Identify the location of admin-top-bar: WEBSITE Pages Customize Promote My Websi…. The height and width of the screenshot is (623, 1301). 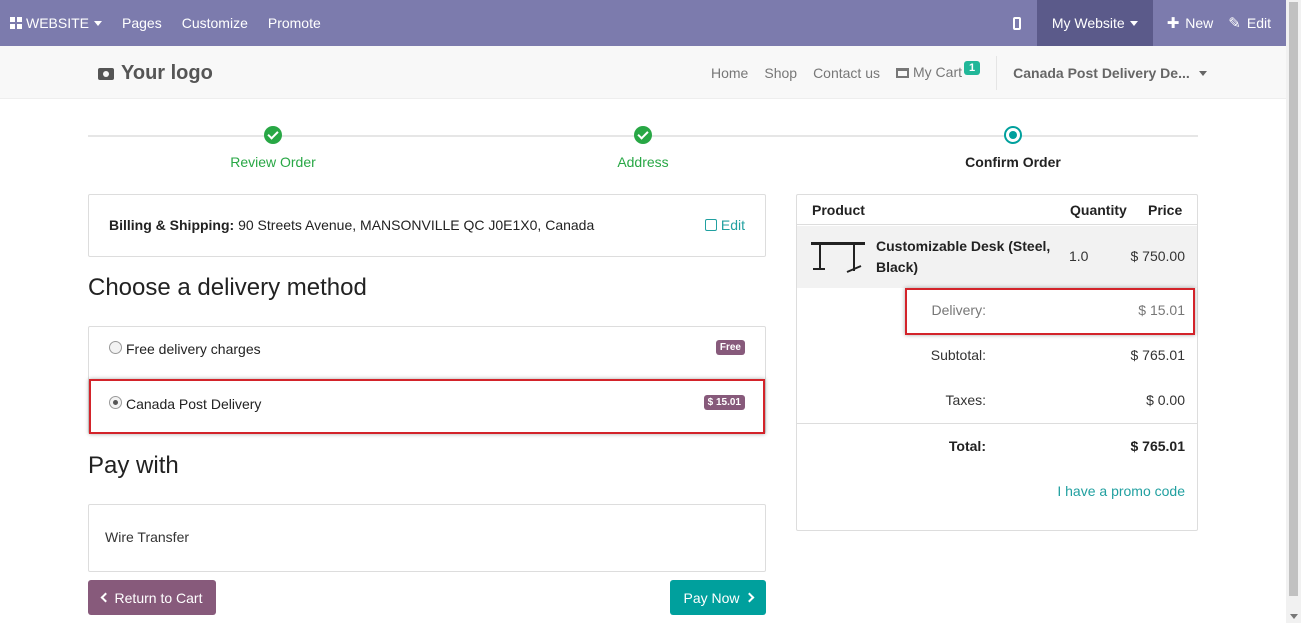
(643, 23).